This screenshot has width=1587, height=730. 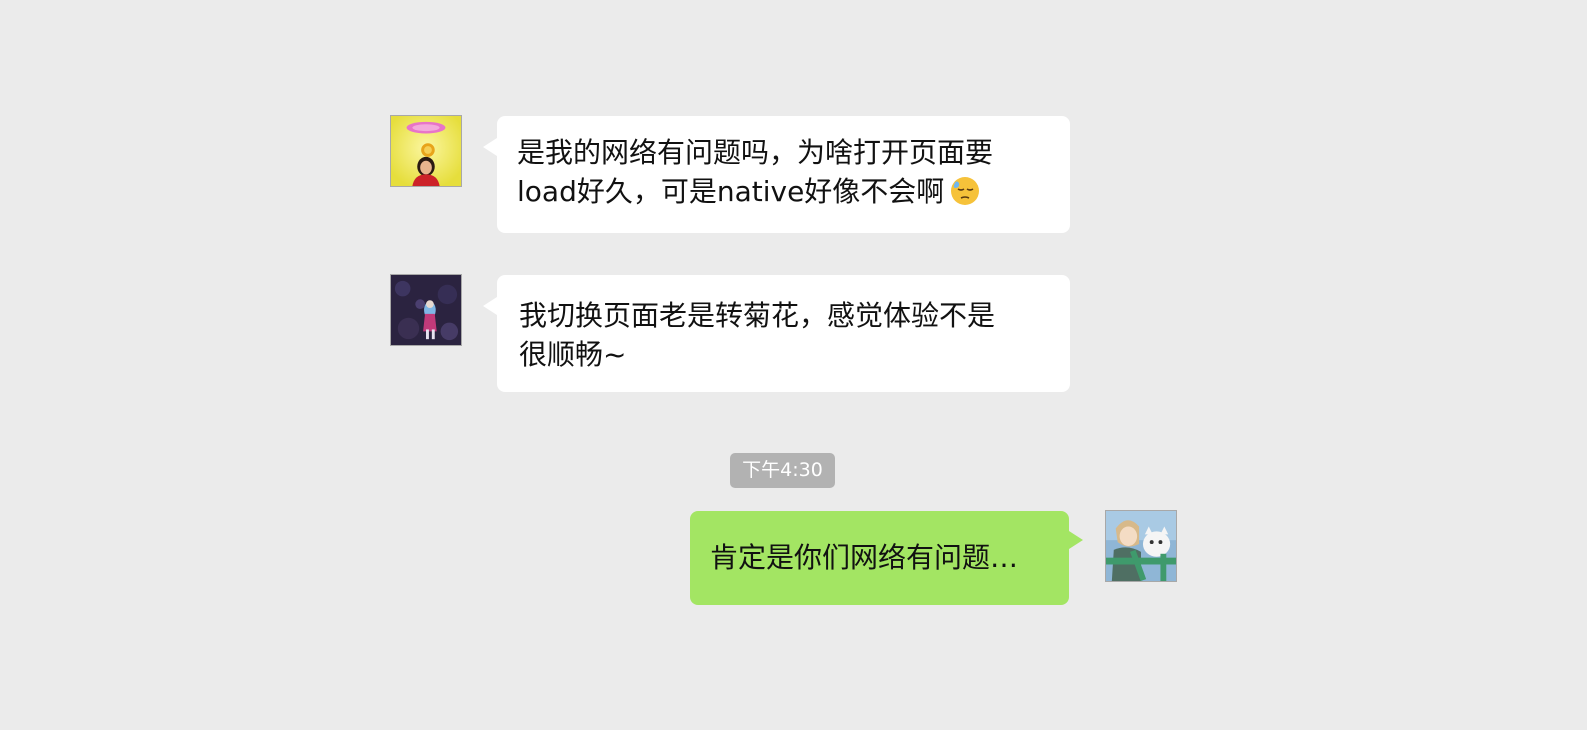 I want to click on message-text-line: 我切换页面老是转菊花，感觉体验不是, so click(x=757, y=315).